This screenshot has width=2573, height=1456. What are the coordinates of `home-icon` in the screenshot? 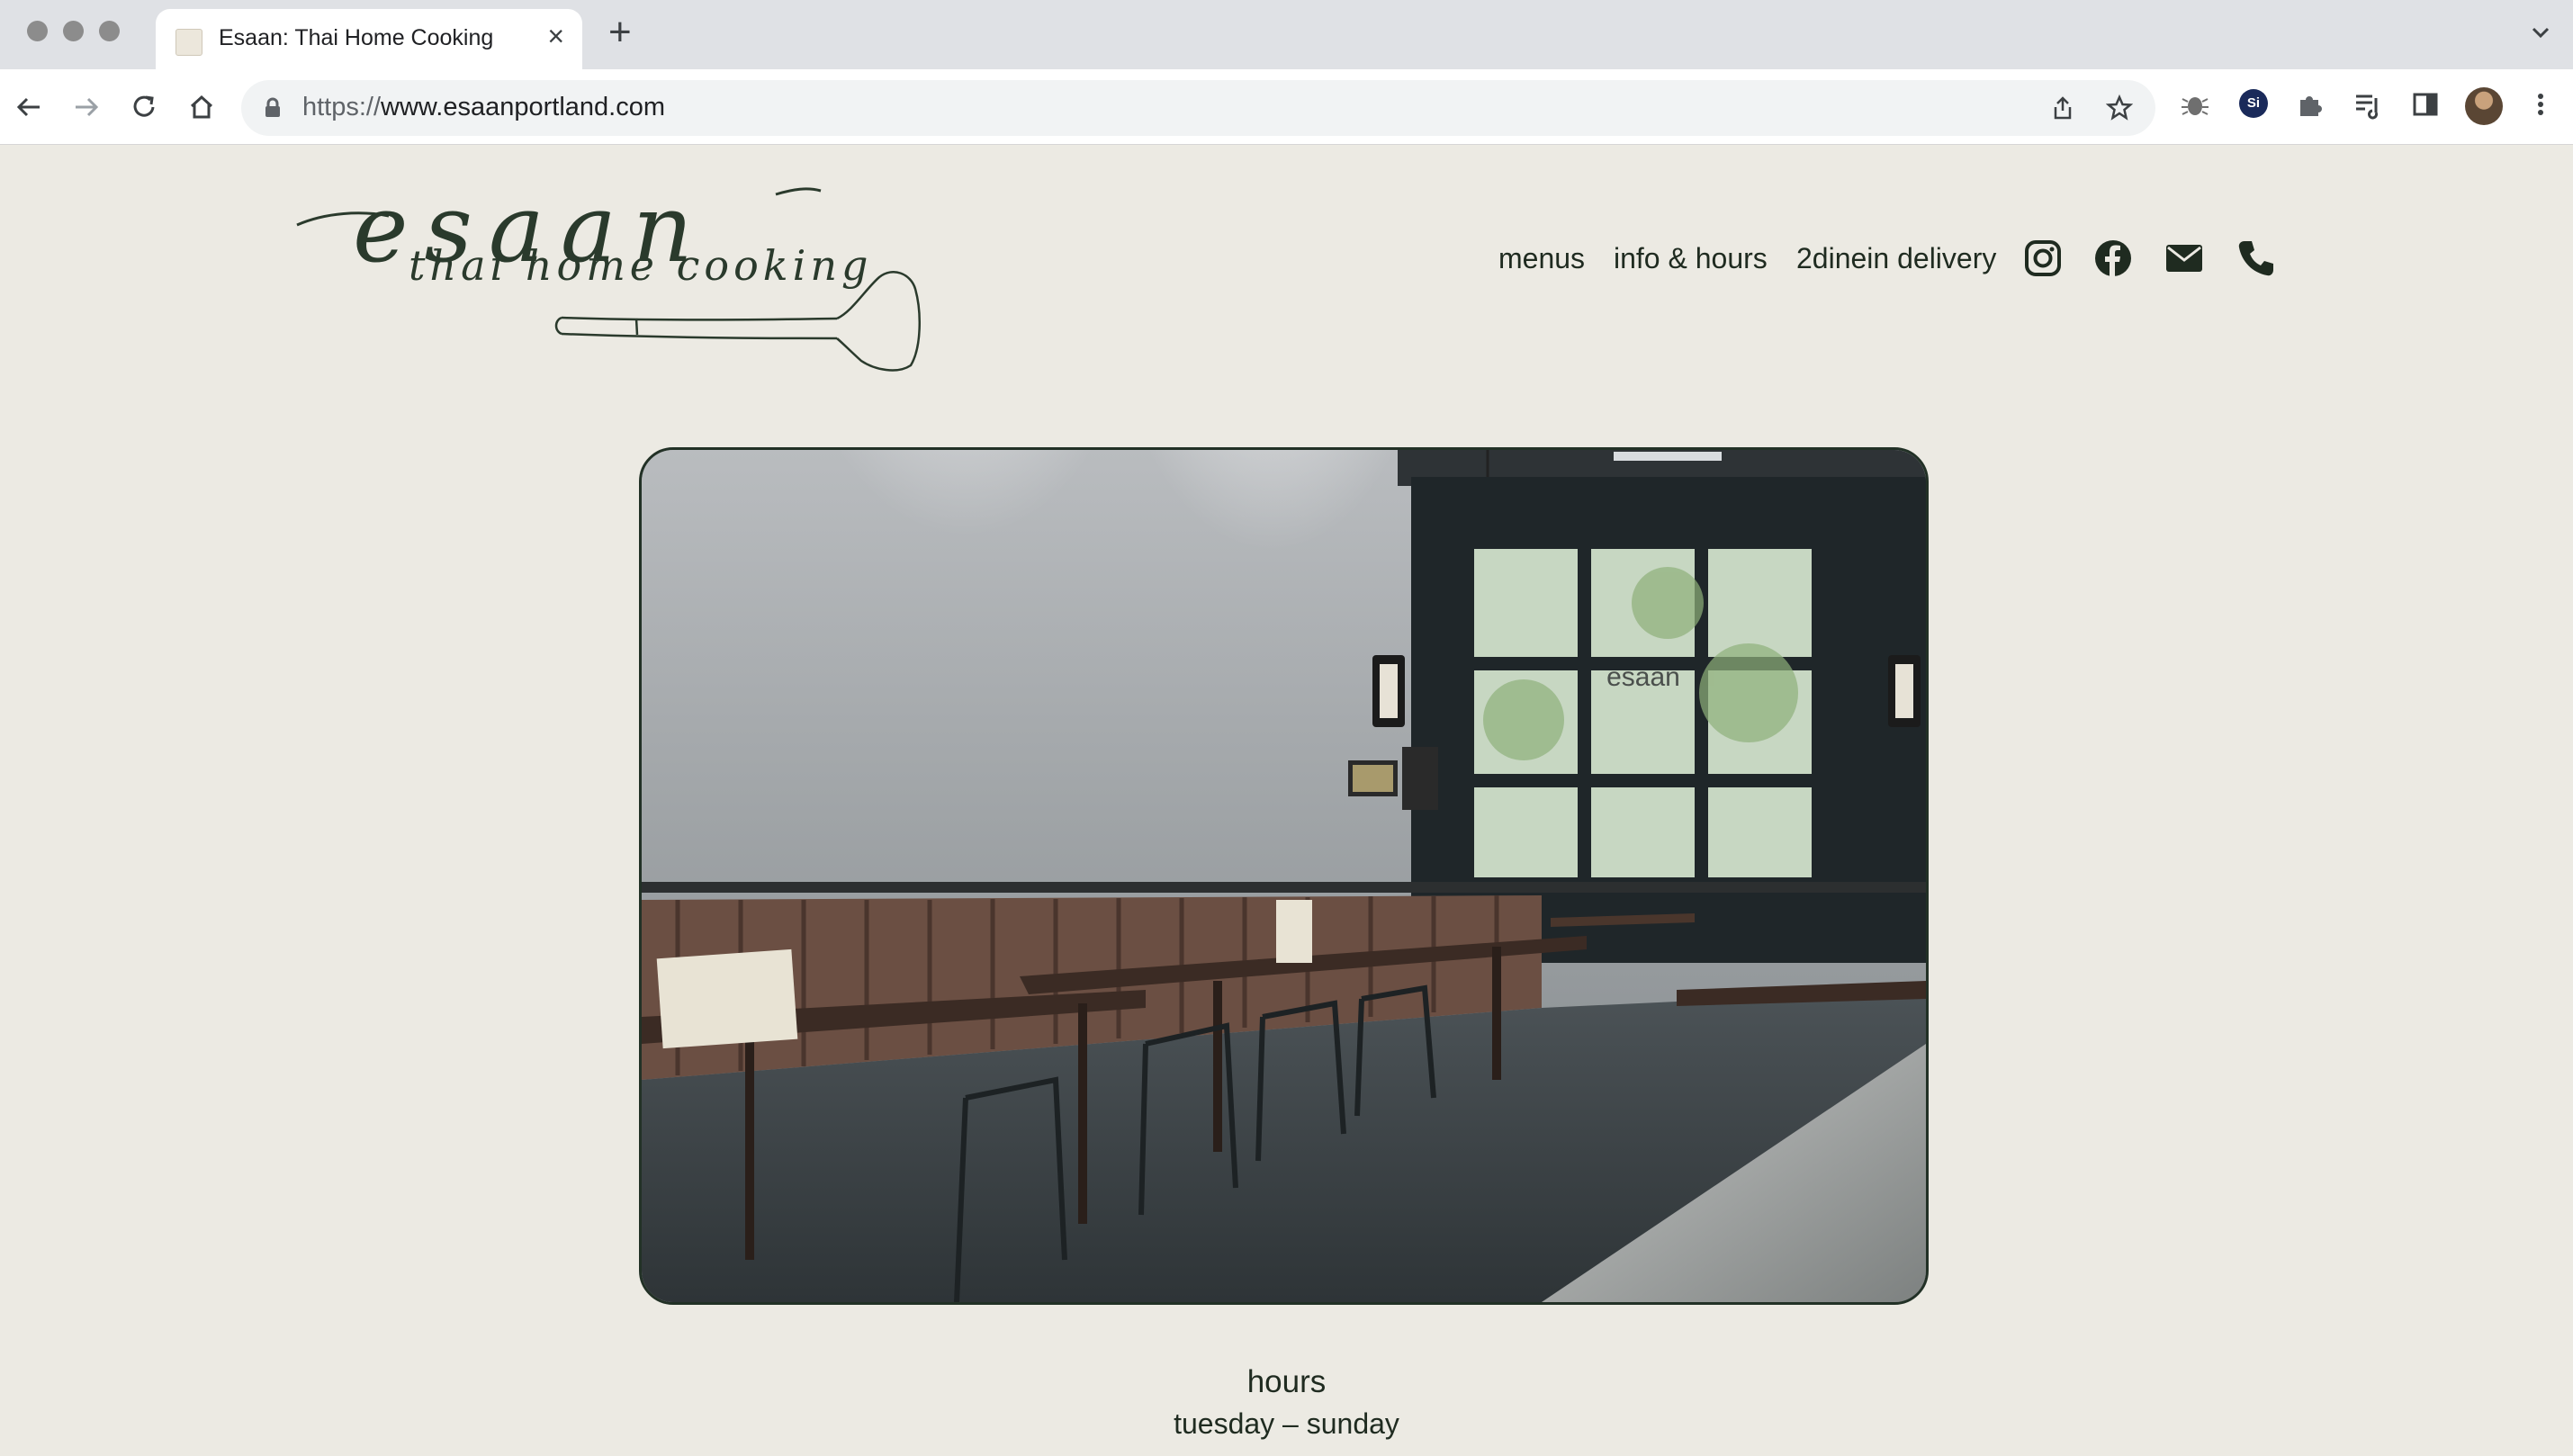 It's located at (202, 107).